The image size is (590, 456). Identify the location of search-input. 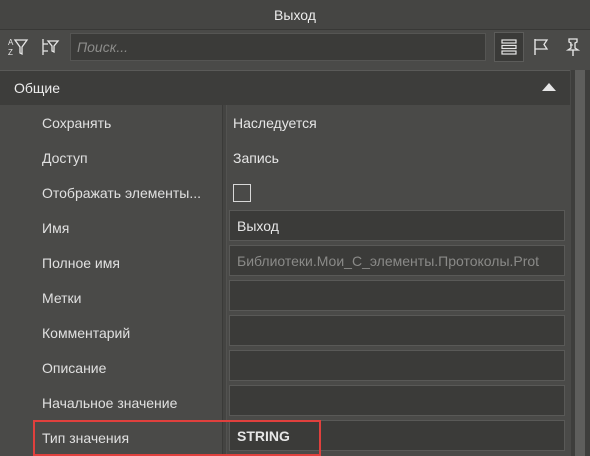
(278, 47).